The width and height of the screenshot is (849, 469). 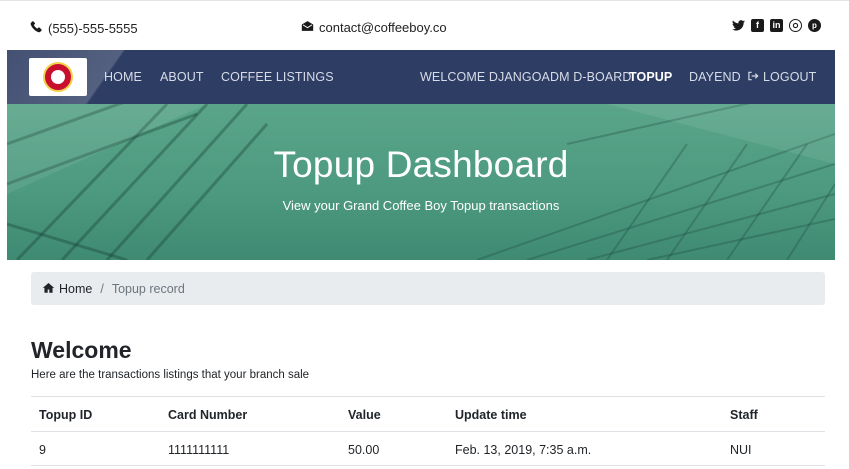 What do you see at coordinates (421, 164) in the screenshot?
I see `hero-title: Topup Dashboard` at bounding box center [421, 164].